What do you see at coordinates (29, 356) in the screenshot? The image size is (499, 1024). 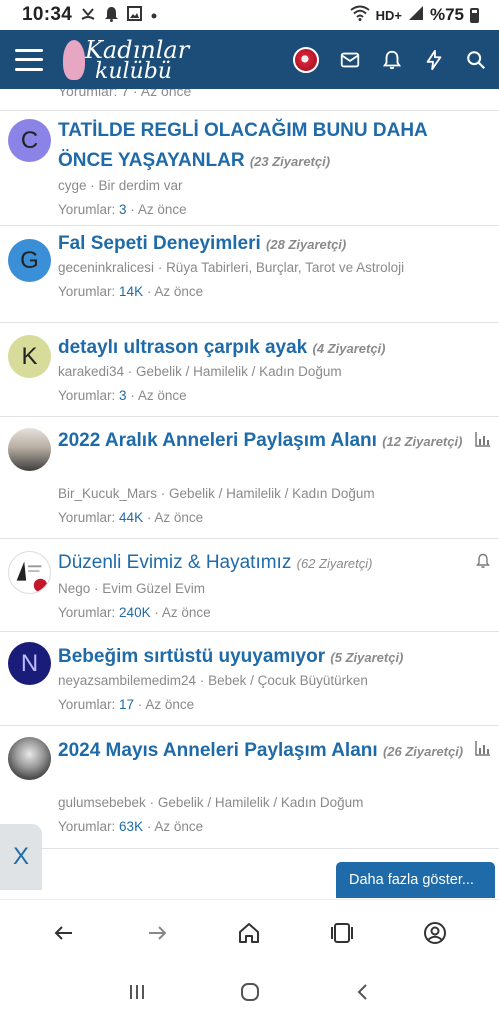 I see `avatar: K` at bounding box center [29, 356].